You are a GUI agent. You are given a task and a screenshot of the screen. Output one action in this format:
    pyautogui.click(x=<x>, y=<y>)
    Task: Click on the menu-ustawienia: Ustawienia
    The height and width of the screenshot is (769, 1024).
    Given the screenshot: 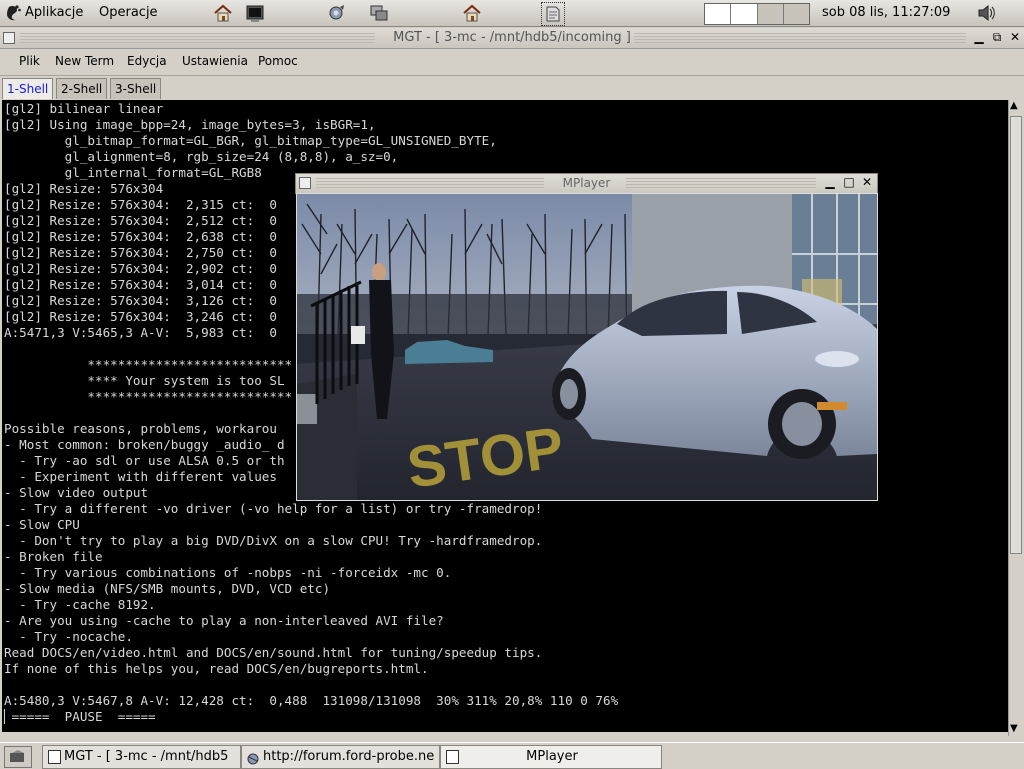 What is the action you would take?
    pyautogui.click(x=215, y=61)
    